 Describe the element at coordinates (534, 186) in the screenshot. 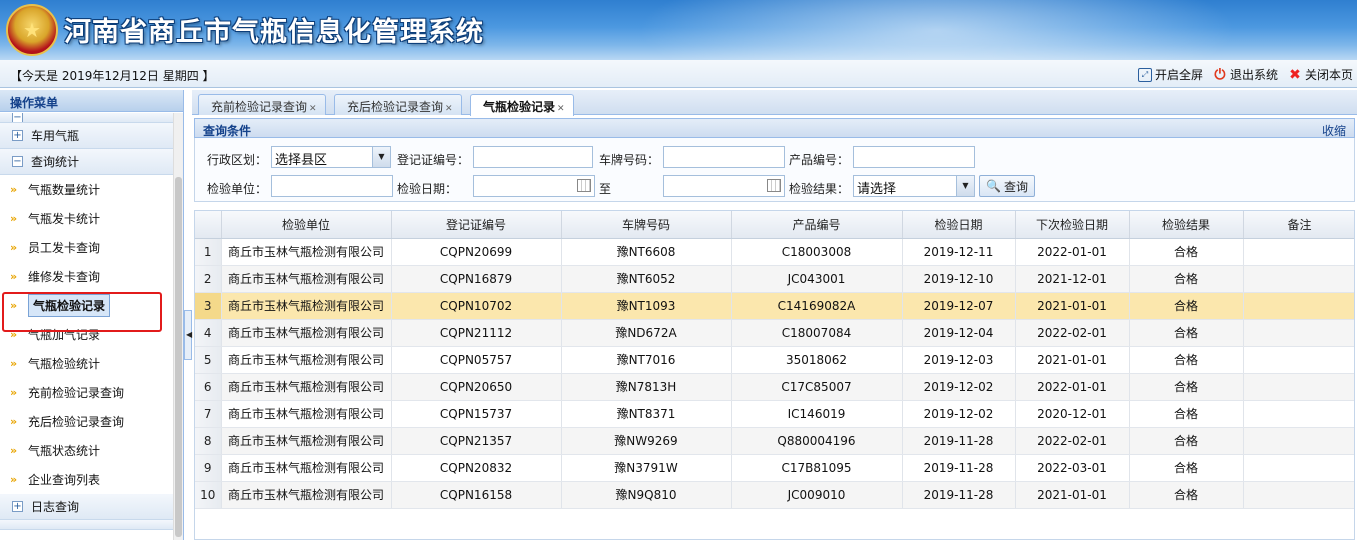

I see `date-from-input` at that location.